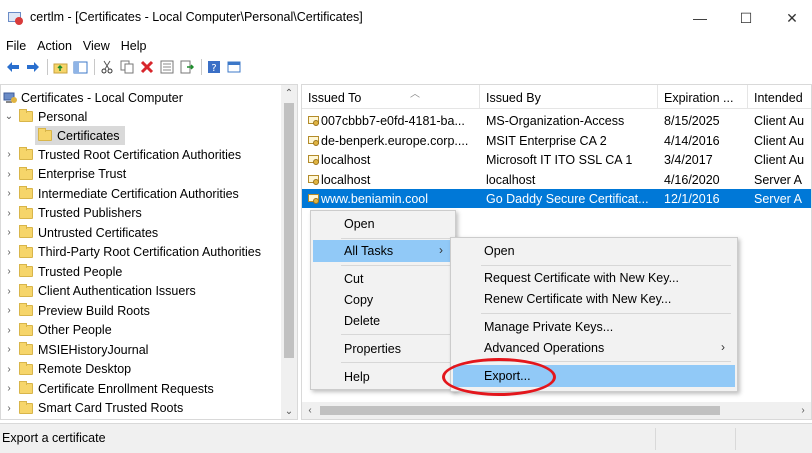 This screenshot has width=812, height=453. Describe the element at coordinates (383, 377) in the screenshot. I see `menu-item-help: Help` at that location.